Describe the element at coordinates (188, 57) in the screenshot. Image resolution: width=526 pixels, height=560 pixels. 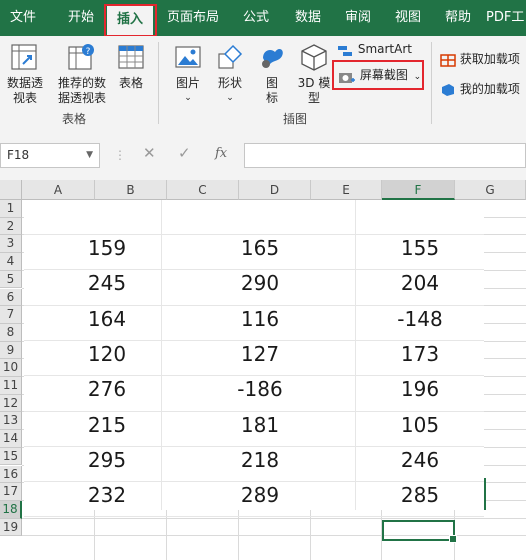
I see `picture-icon` at that location.